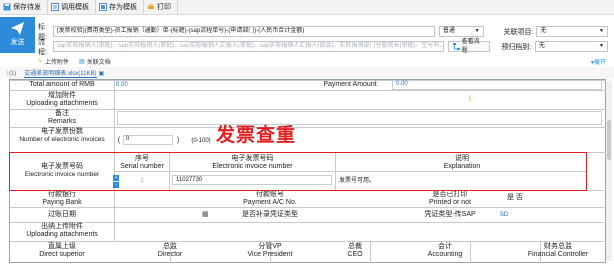 The height and width of the screenshot is (269, 614). What do you see at coordinates (62, 113) in the screenshot?
I see `remarks-cn: 备注` at bounding box center [62, 113].